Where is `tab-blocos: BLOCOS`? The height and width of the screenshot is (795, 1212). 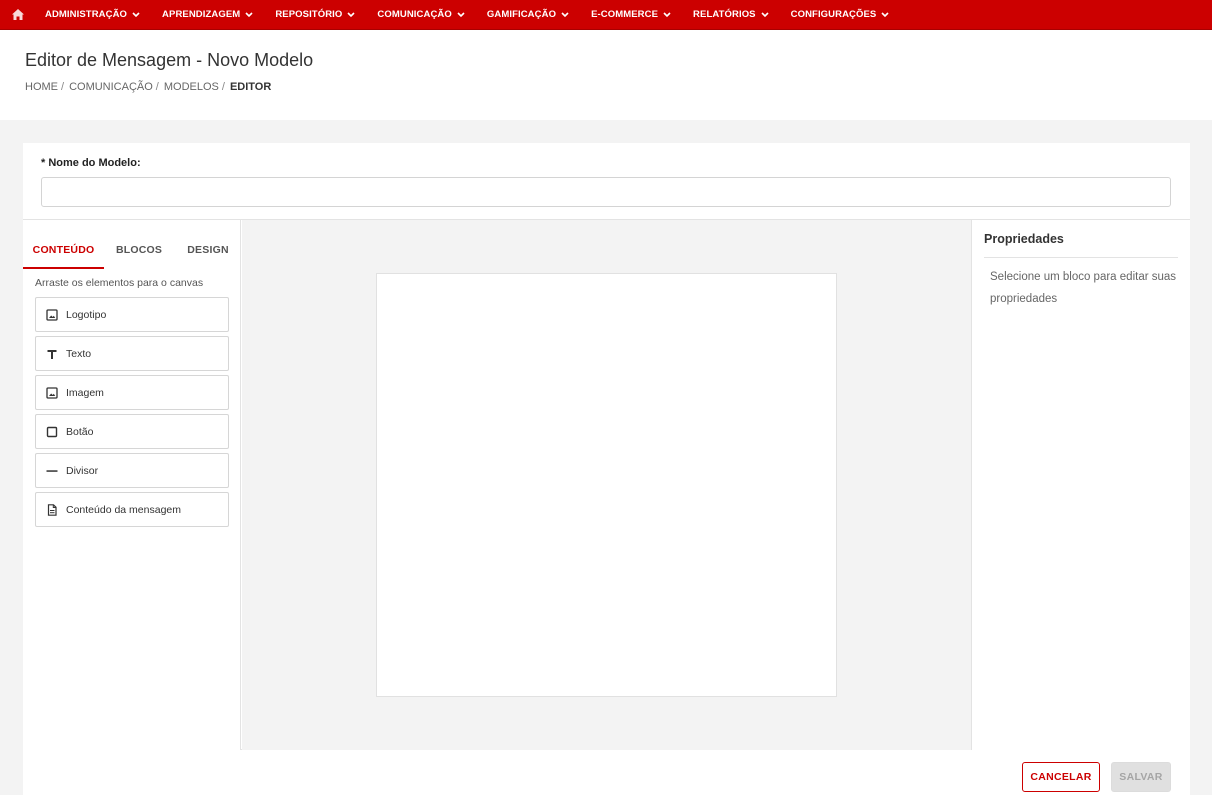
tab-blocos: BLOCOS is located at coordinates (139, 252).